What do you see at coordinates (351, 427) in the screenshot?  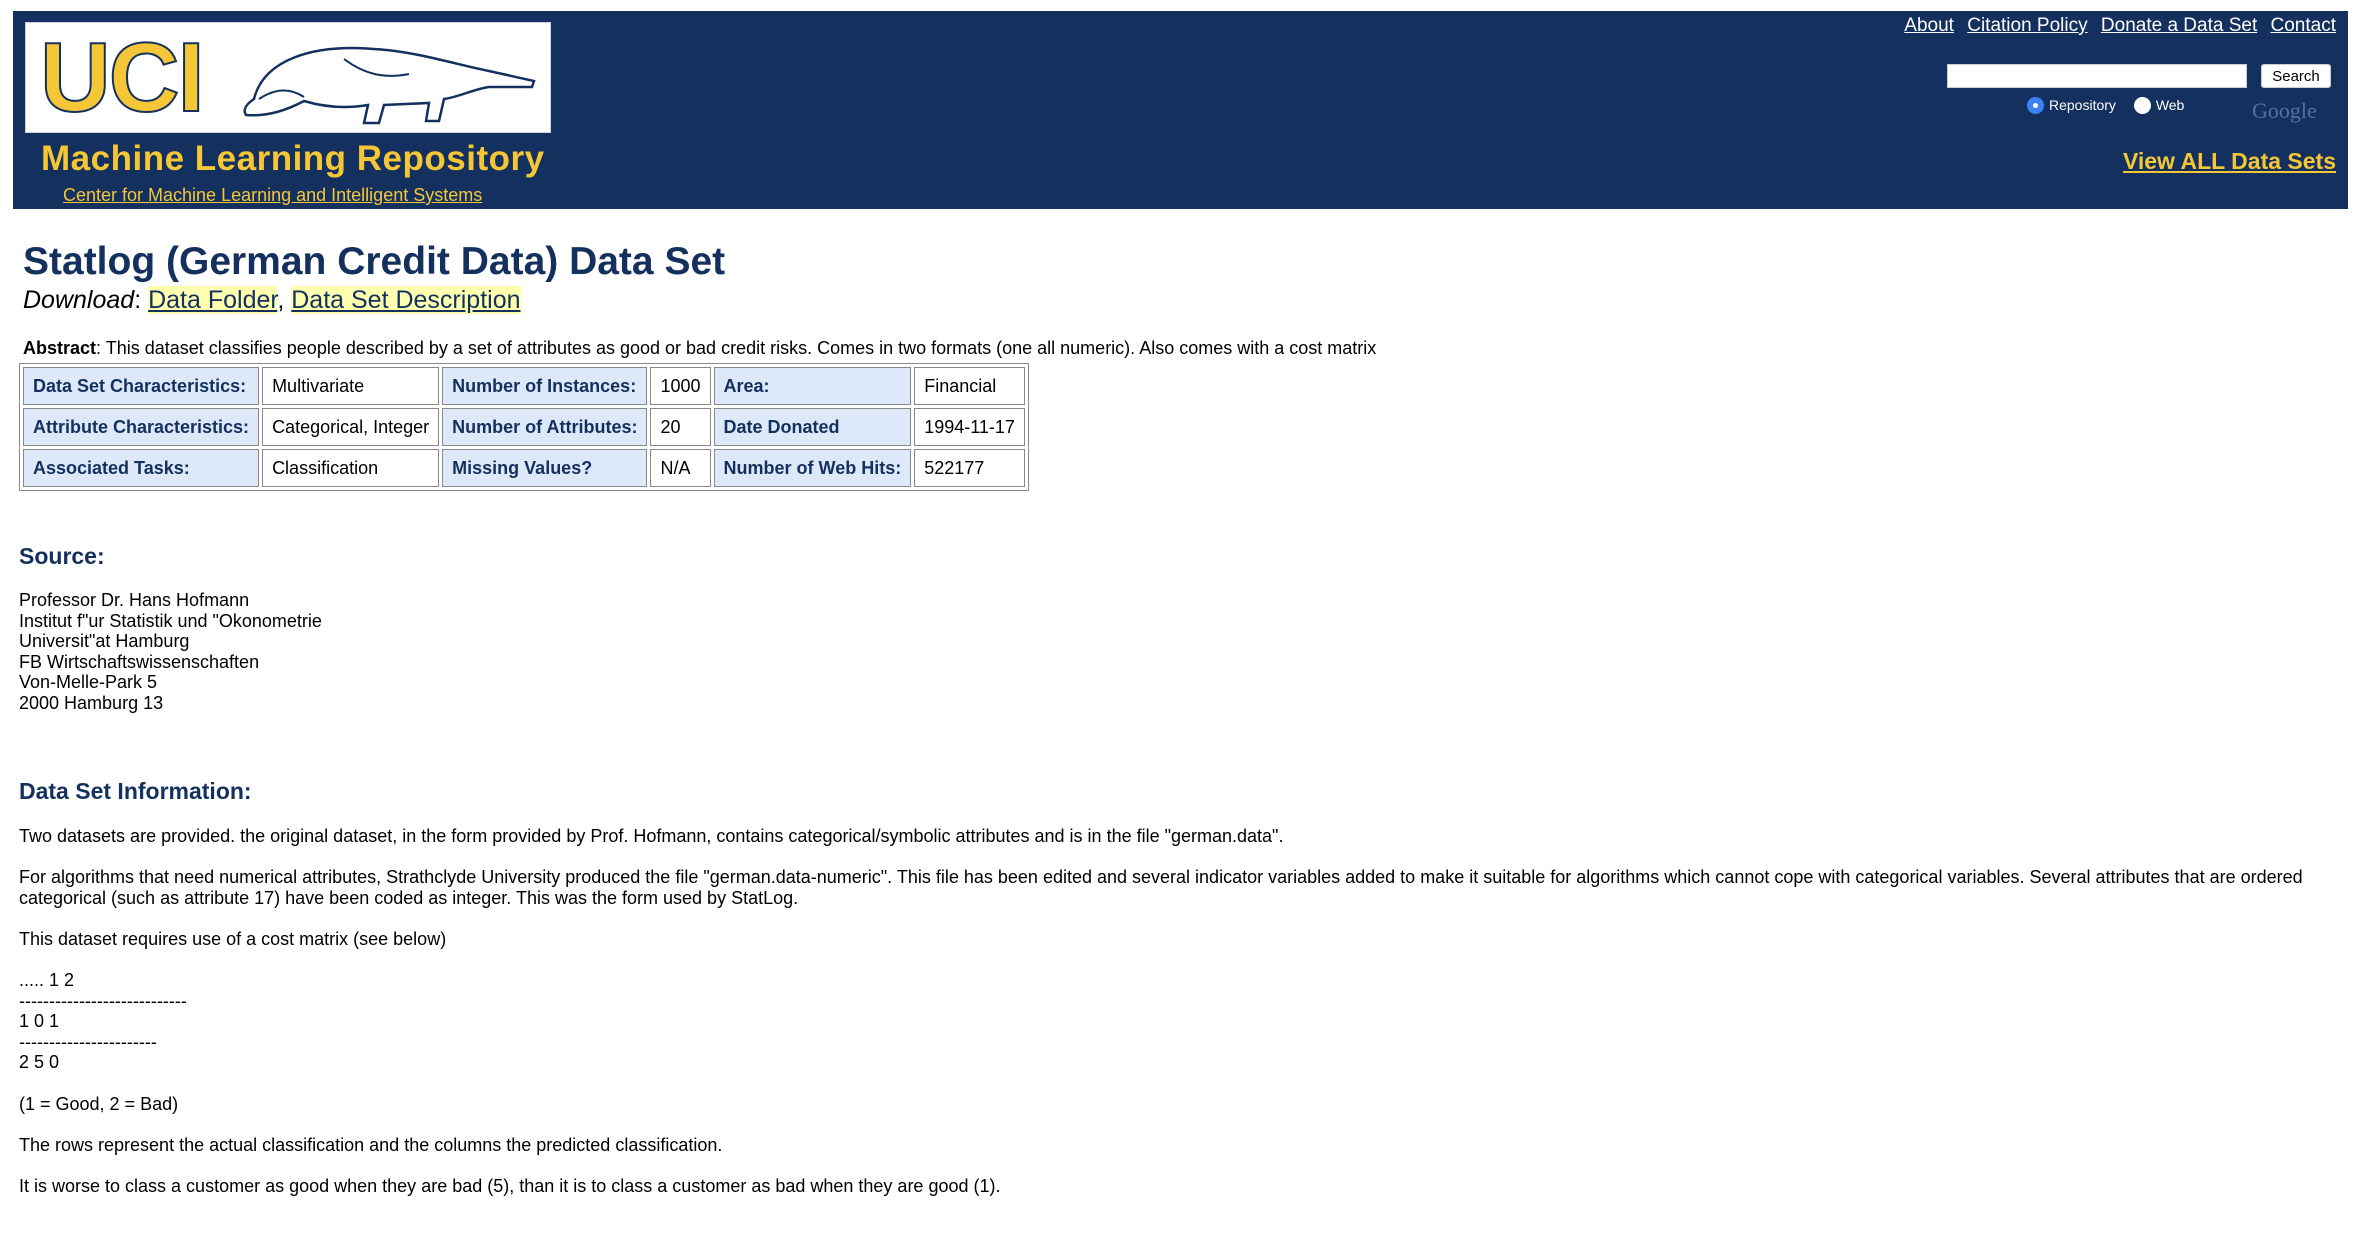 I see `table-value: Categorical, Integer` at bounding box center [351, 427].